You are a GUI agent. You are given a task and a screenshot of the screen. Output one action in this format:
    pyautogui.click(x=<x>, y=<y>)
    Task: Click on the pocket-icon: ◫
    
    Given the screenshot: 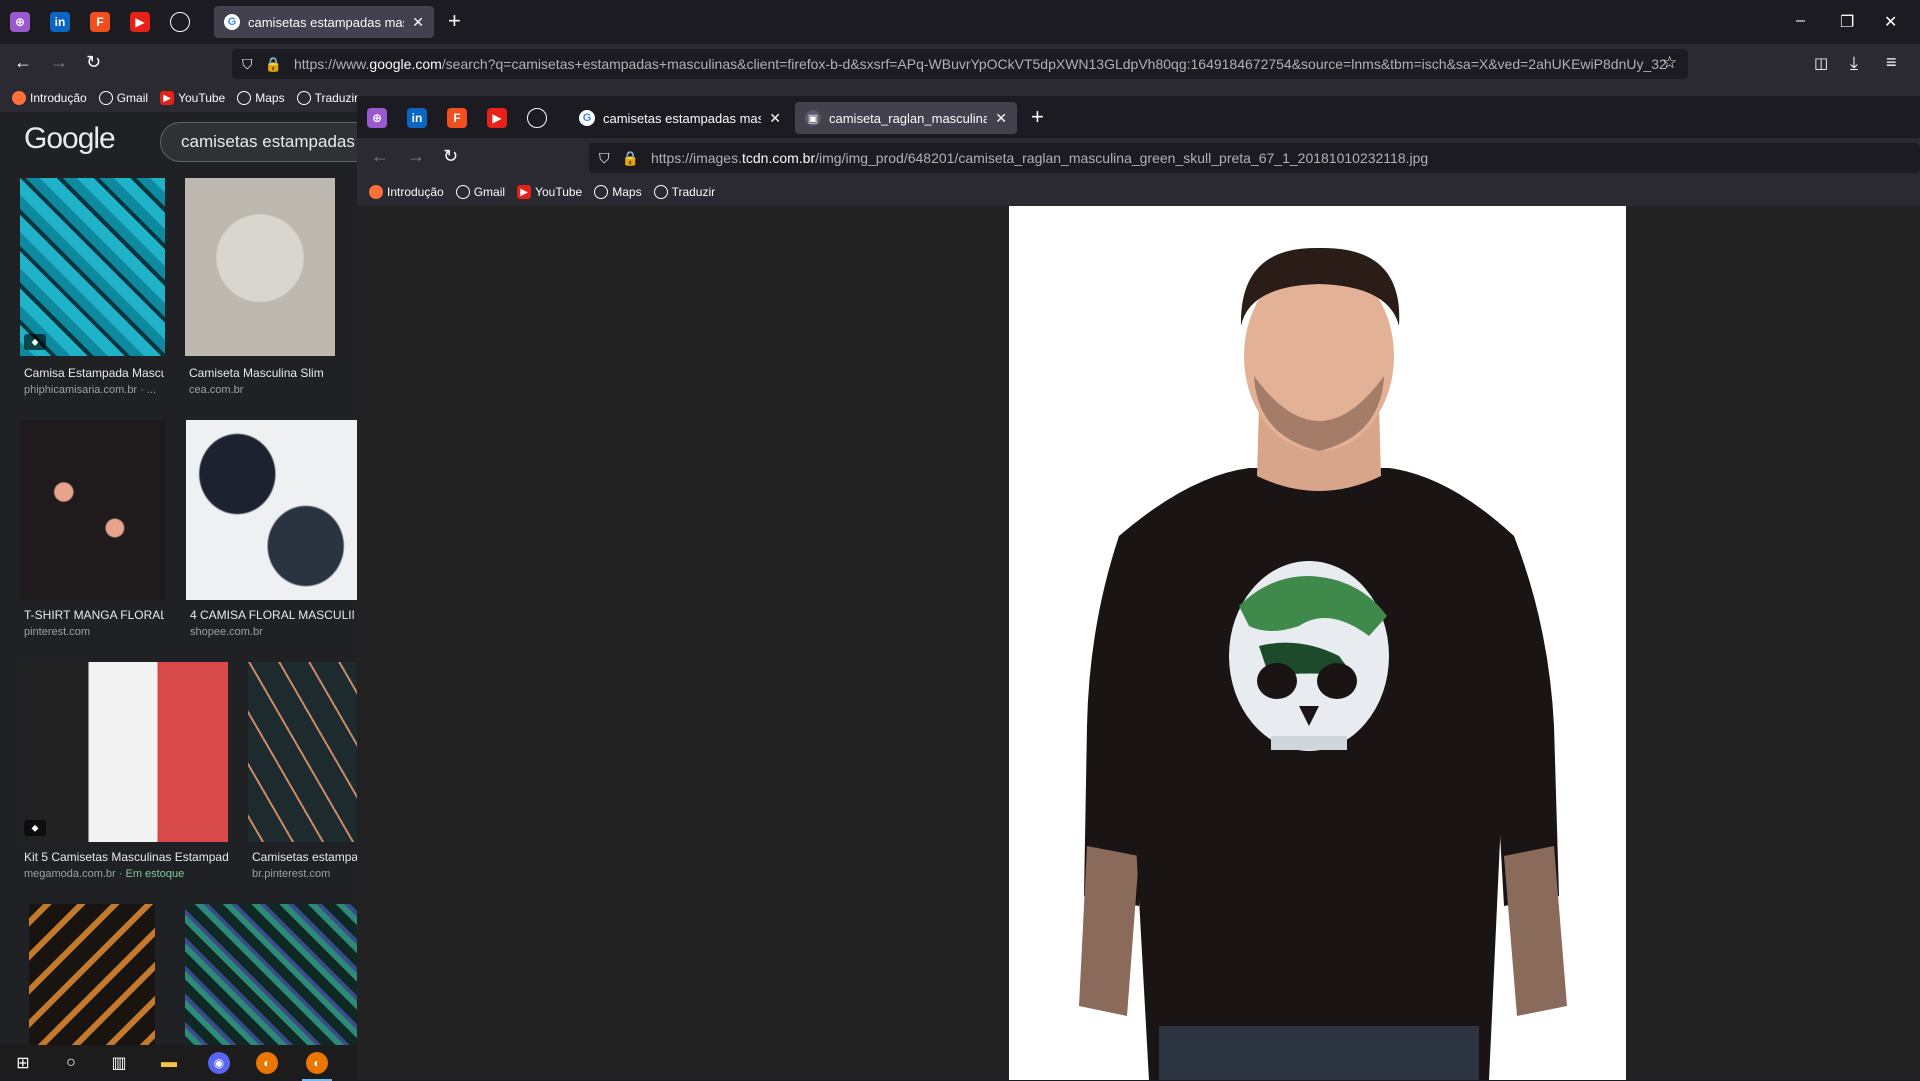 What is the action you would take?
    pyautogui.click(x=1821, y=63)
    